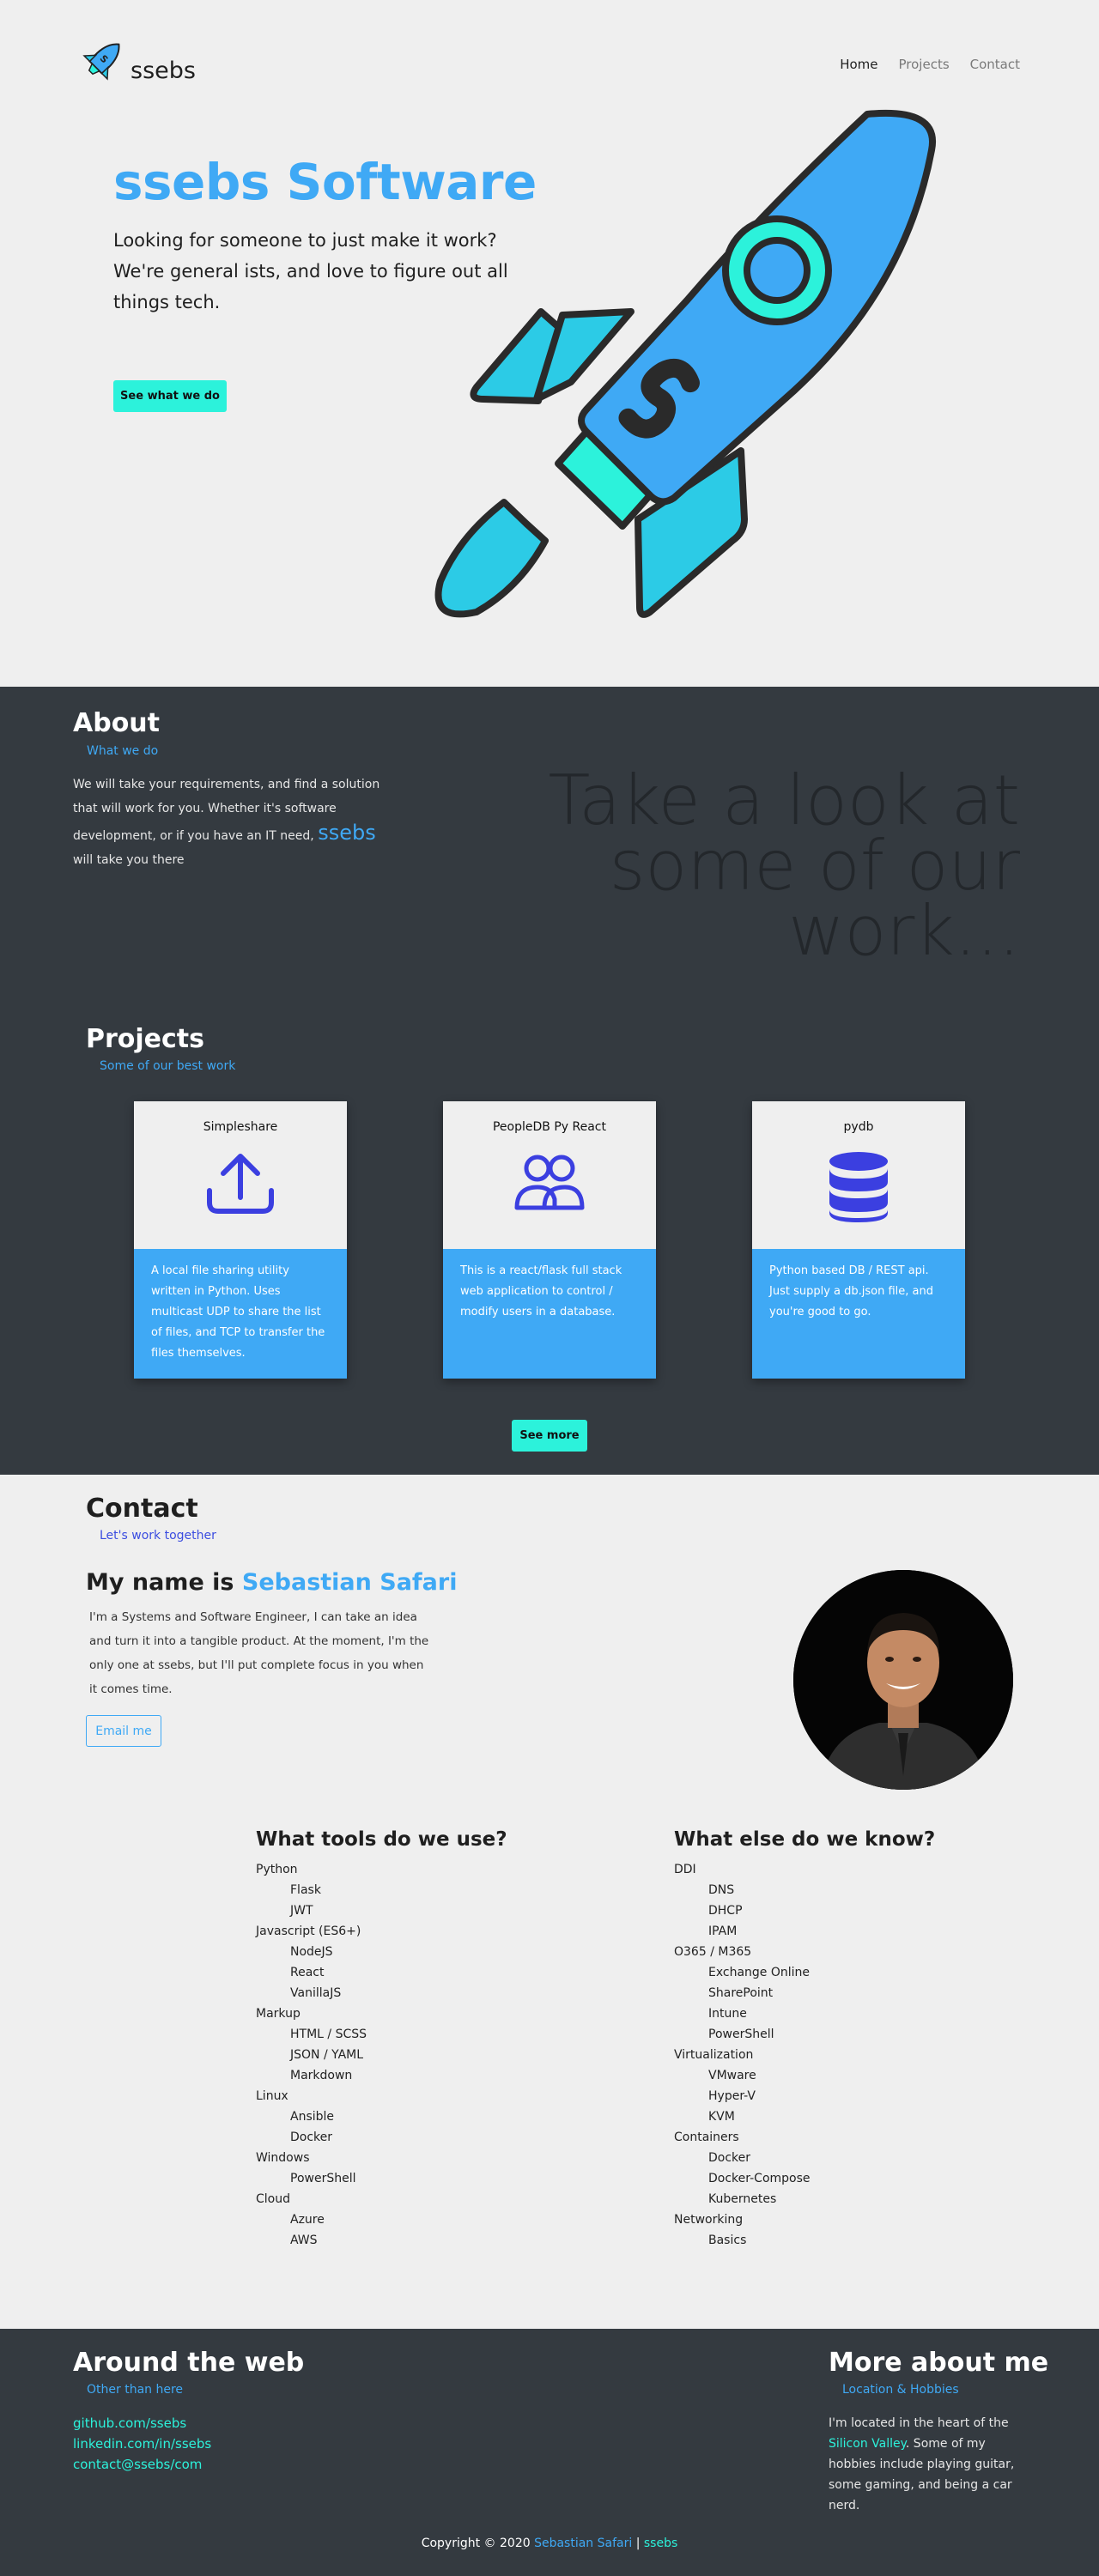  What do you see at coordinates (301, 1911) in the screenshot?
I see `list-item: JWT` at bounding box center [301, 1911].